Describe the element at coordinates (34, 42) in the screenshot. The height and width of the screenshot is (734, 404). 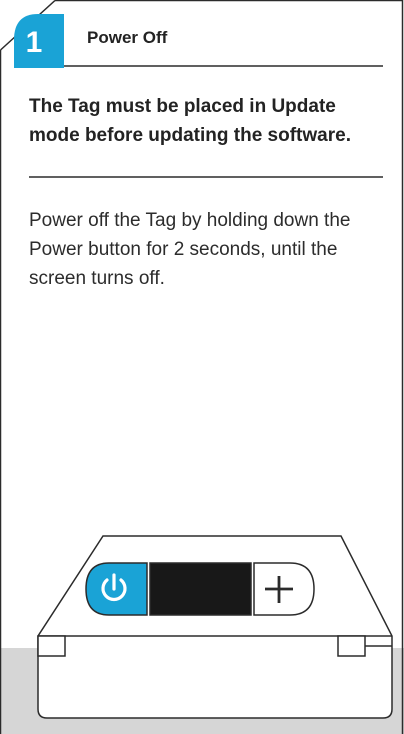
I see `step-number: 1` at that location.